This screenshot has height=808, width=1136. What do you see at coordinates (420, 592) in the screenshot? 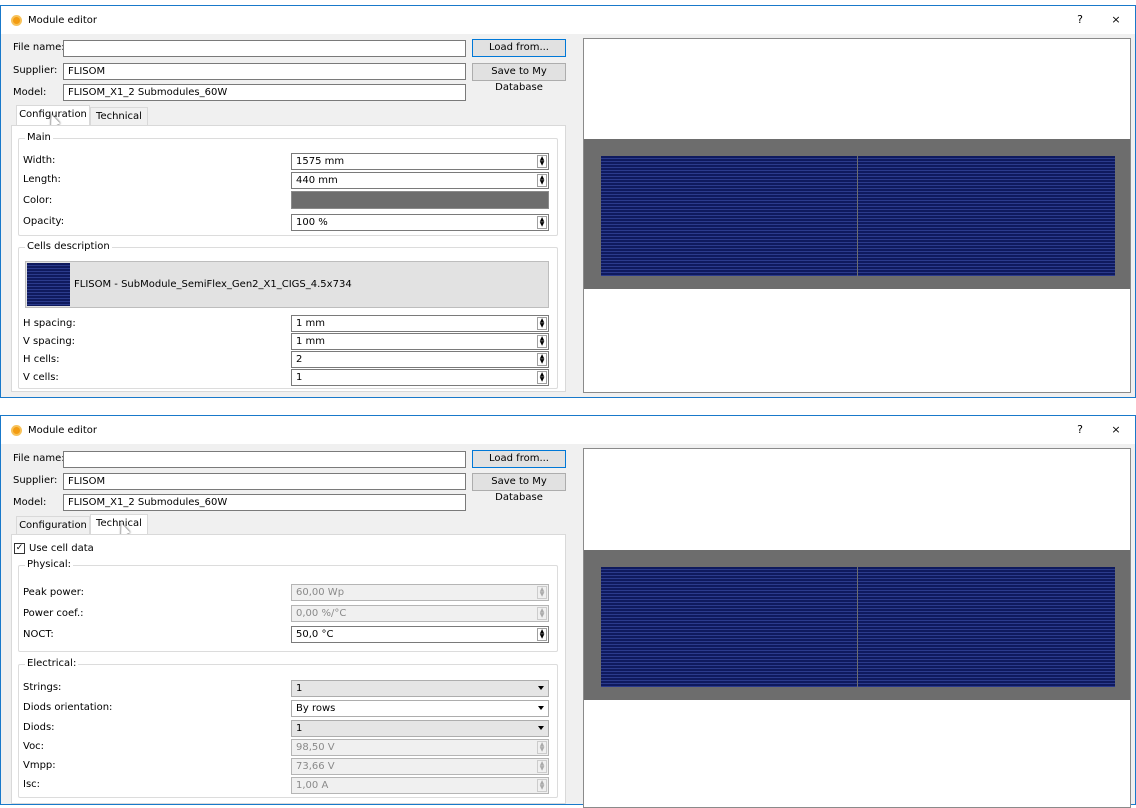
I see `peak-power-spinbox: 60,00 Wp ▲ ▼` at bounding box center [420, 592].